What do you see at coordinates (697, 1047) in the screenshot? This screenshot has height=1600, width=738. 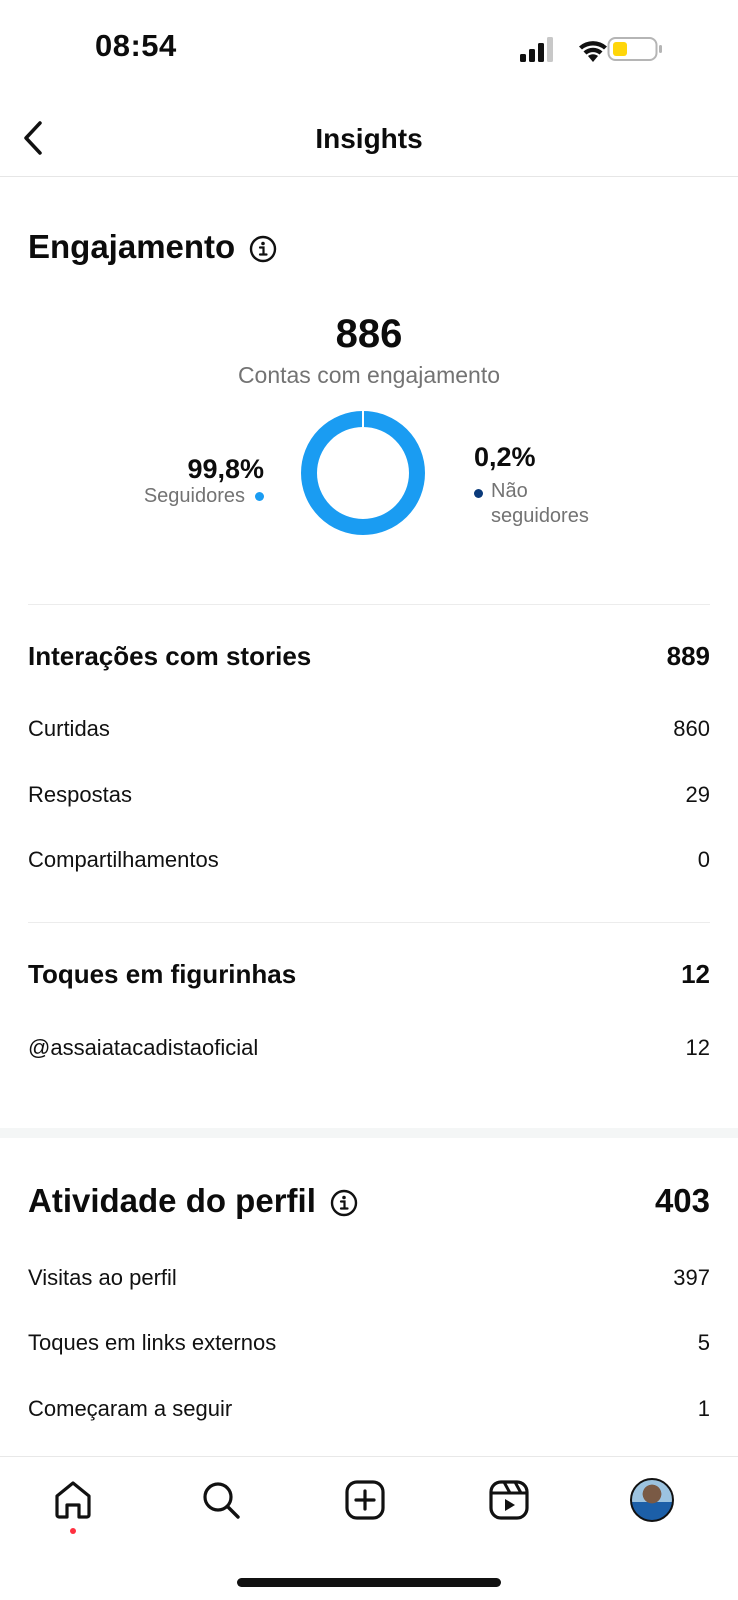 I see `row-value: 12` at bounding box center [697, 1047].